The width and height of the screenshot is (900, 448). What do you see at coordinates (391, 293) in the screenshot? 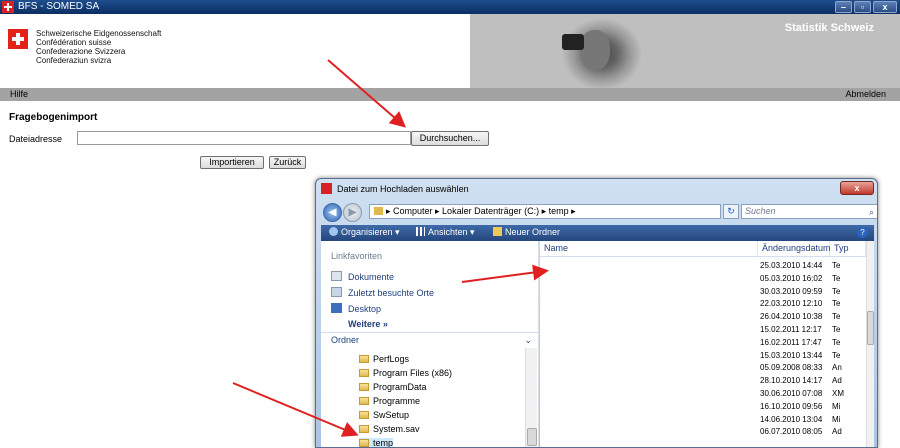
I see `link-recent-label: Zuletzt besuchte Orte` at bounding box center [391, 293].